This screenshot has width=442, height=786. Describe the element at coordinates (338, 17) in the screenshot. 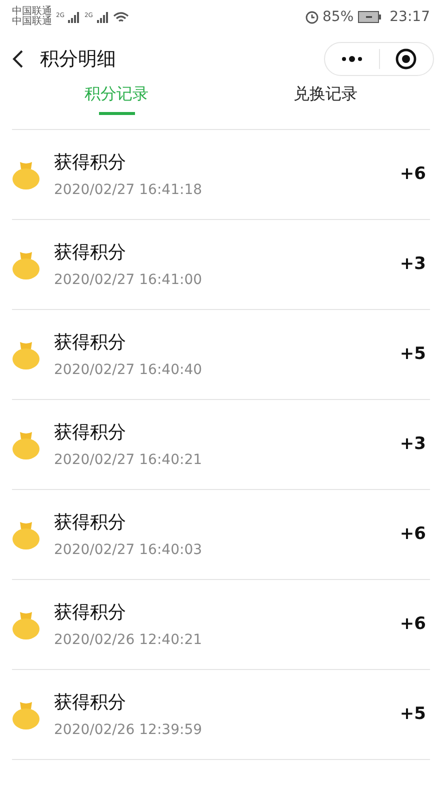

I see `battery-percent: 85%` at that location.